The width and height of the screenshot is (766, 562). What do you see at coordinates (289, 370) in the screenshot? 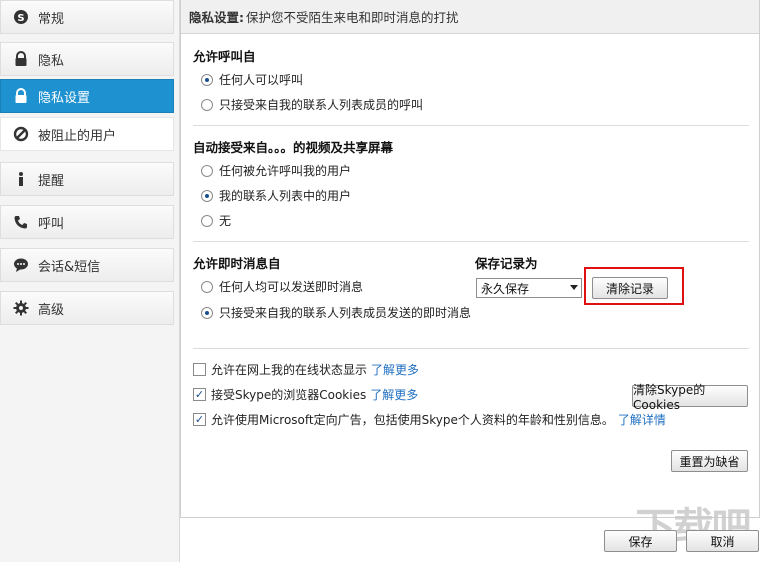
I see `checkbox-label: 允许在网上我的在线状态显示` at bounding box center [289, 370].